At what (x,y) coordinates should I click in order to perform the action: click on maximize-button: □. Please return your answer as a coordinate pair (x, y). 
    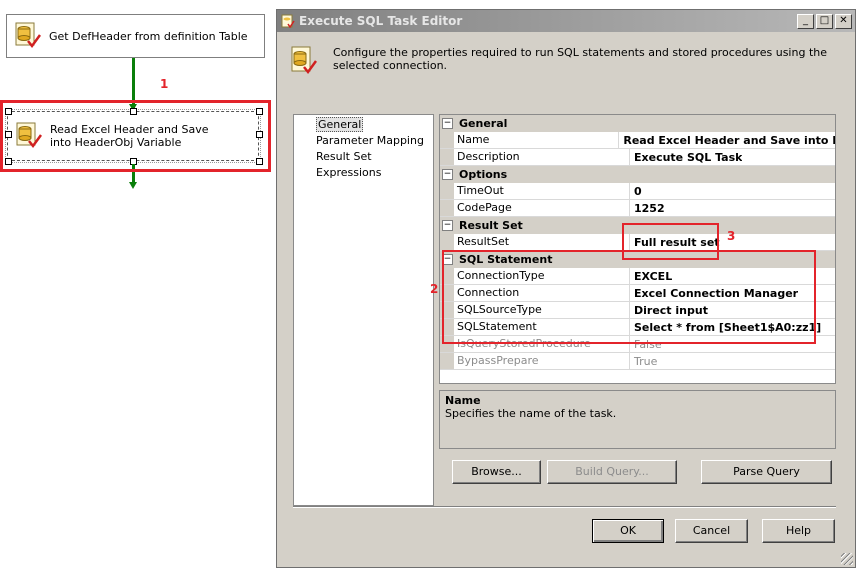
    Looking at the image, I should click on (824, 21).